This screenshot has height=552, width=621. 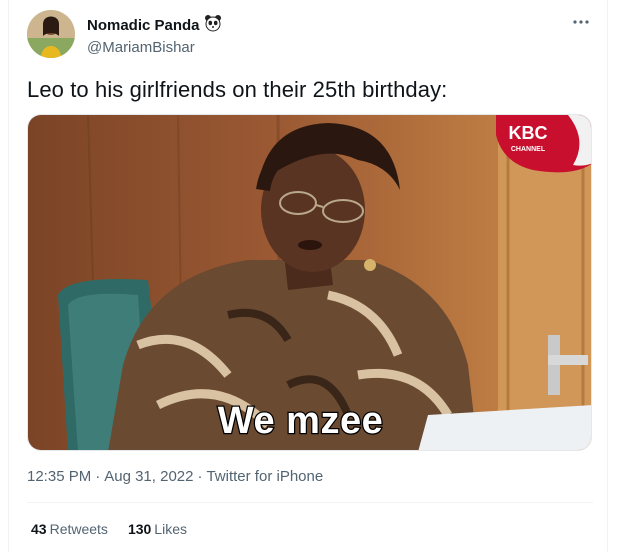 I want to click on author-handle: @MariamBishar, so click(x=154, y=48).